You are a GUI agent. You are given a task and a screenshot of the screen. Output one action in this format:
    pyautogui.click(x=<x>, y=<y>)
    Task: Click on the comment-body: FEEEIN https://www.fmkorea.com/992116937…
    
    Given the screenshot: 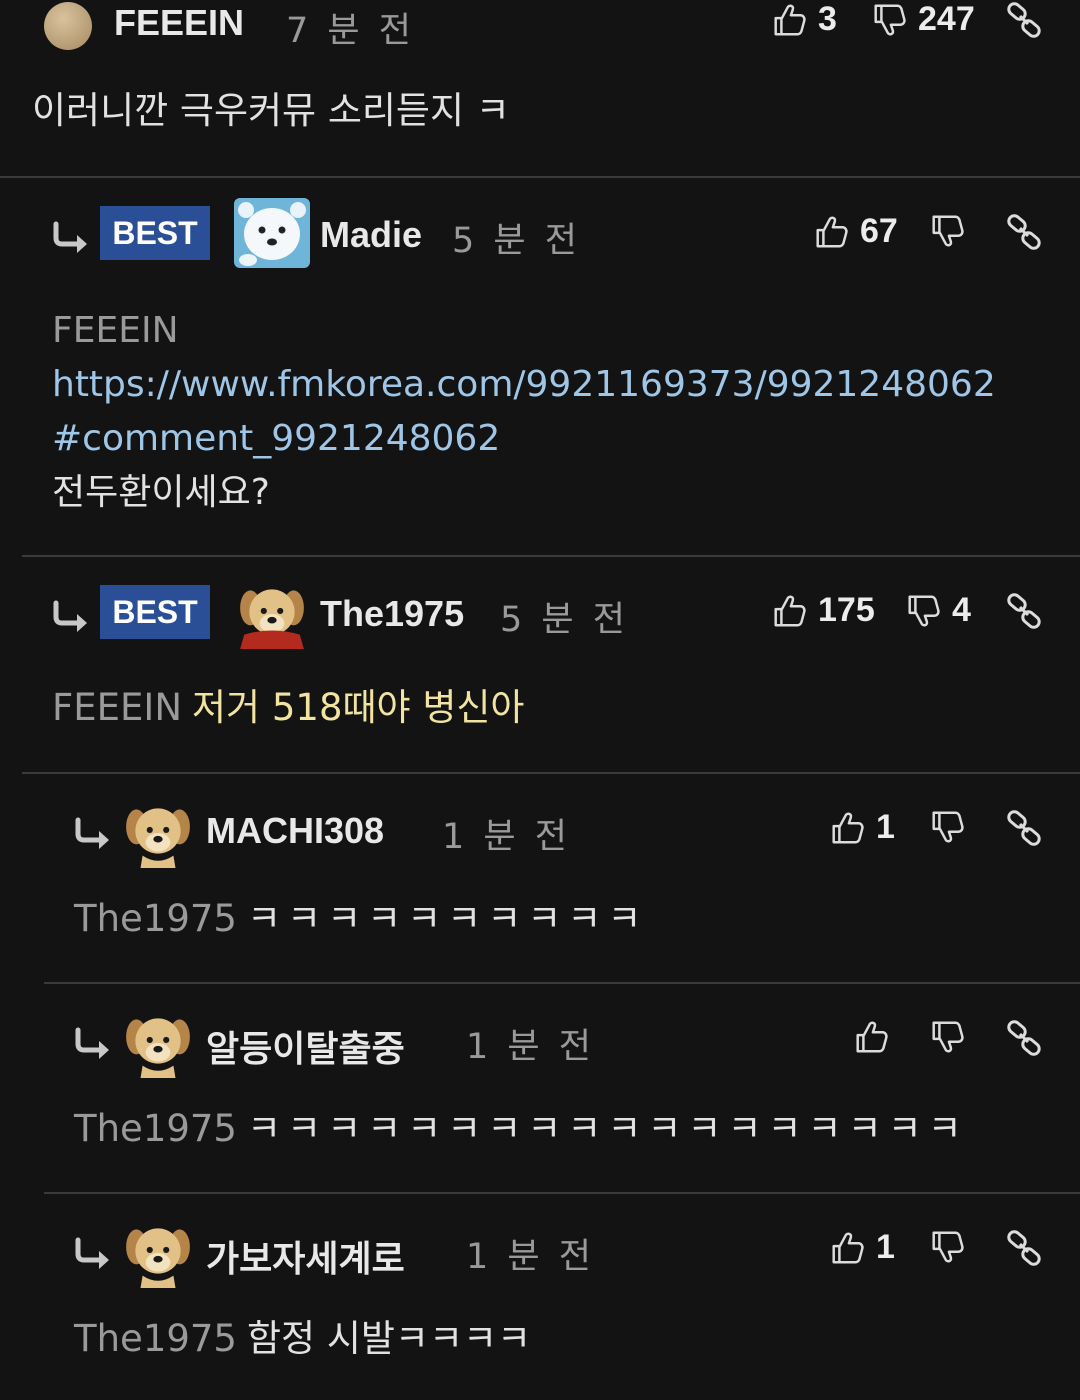 What is the action you would take?
    pyautogui.click(x=524, y=412)
    